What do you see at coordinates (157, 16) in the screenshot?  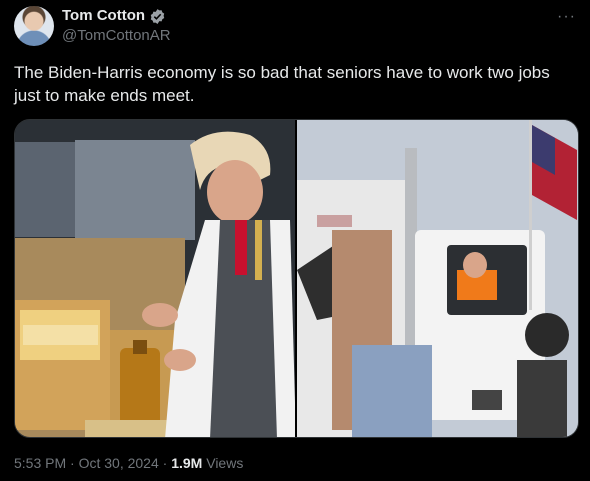 I see `verified-badge-icon` at bounding box center [157, 16].